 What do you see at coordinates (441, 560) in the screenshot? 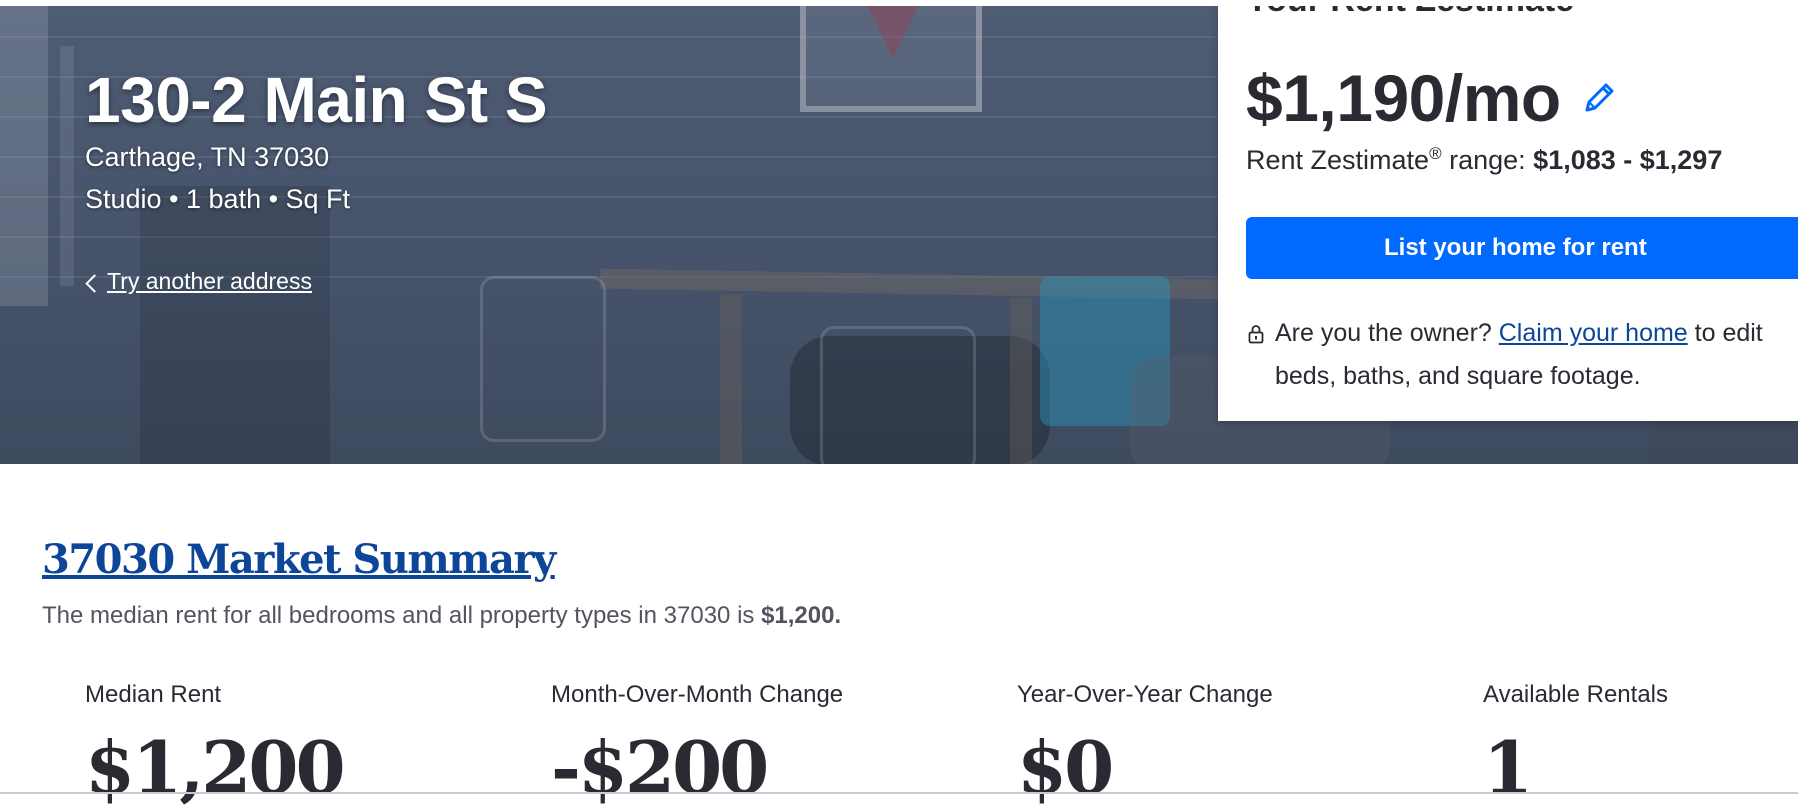
I see `market-summary-title: 37030 Market Summary` at bounding box center [441, 560].